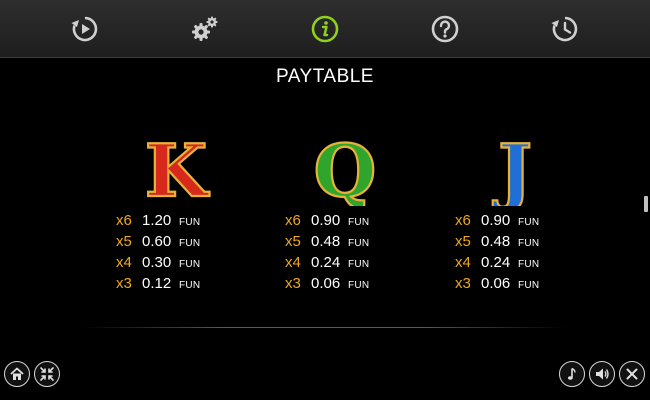 The width and height of the screenshot is (650, 400). What do you see at coordinates (176, 264) in the screenshot?
I see `payout-row: x4 0.30 FUN` at bounding box center [176, 264].